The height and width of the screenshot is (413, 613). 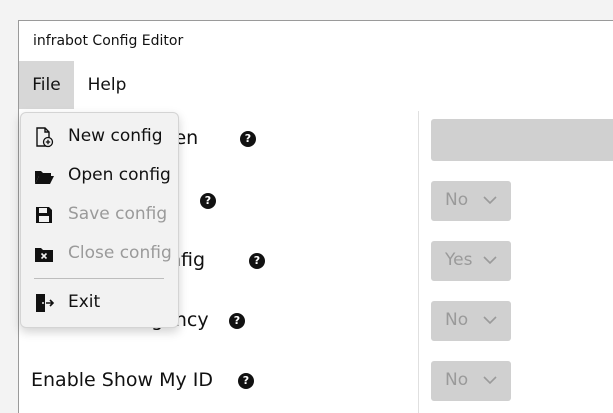 What do you see at coordinates (99, 278) in the screenshot?
I see `menu-separator` at bounding box center [99, 278].